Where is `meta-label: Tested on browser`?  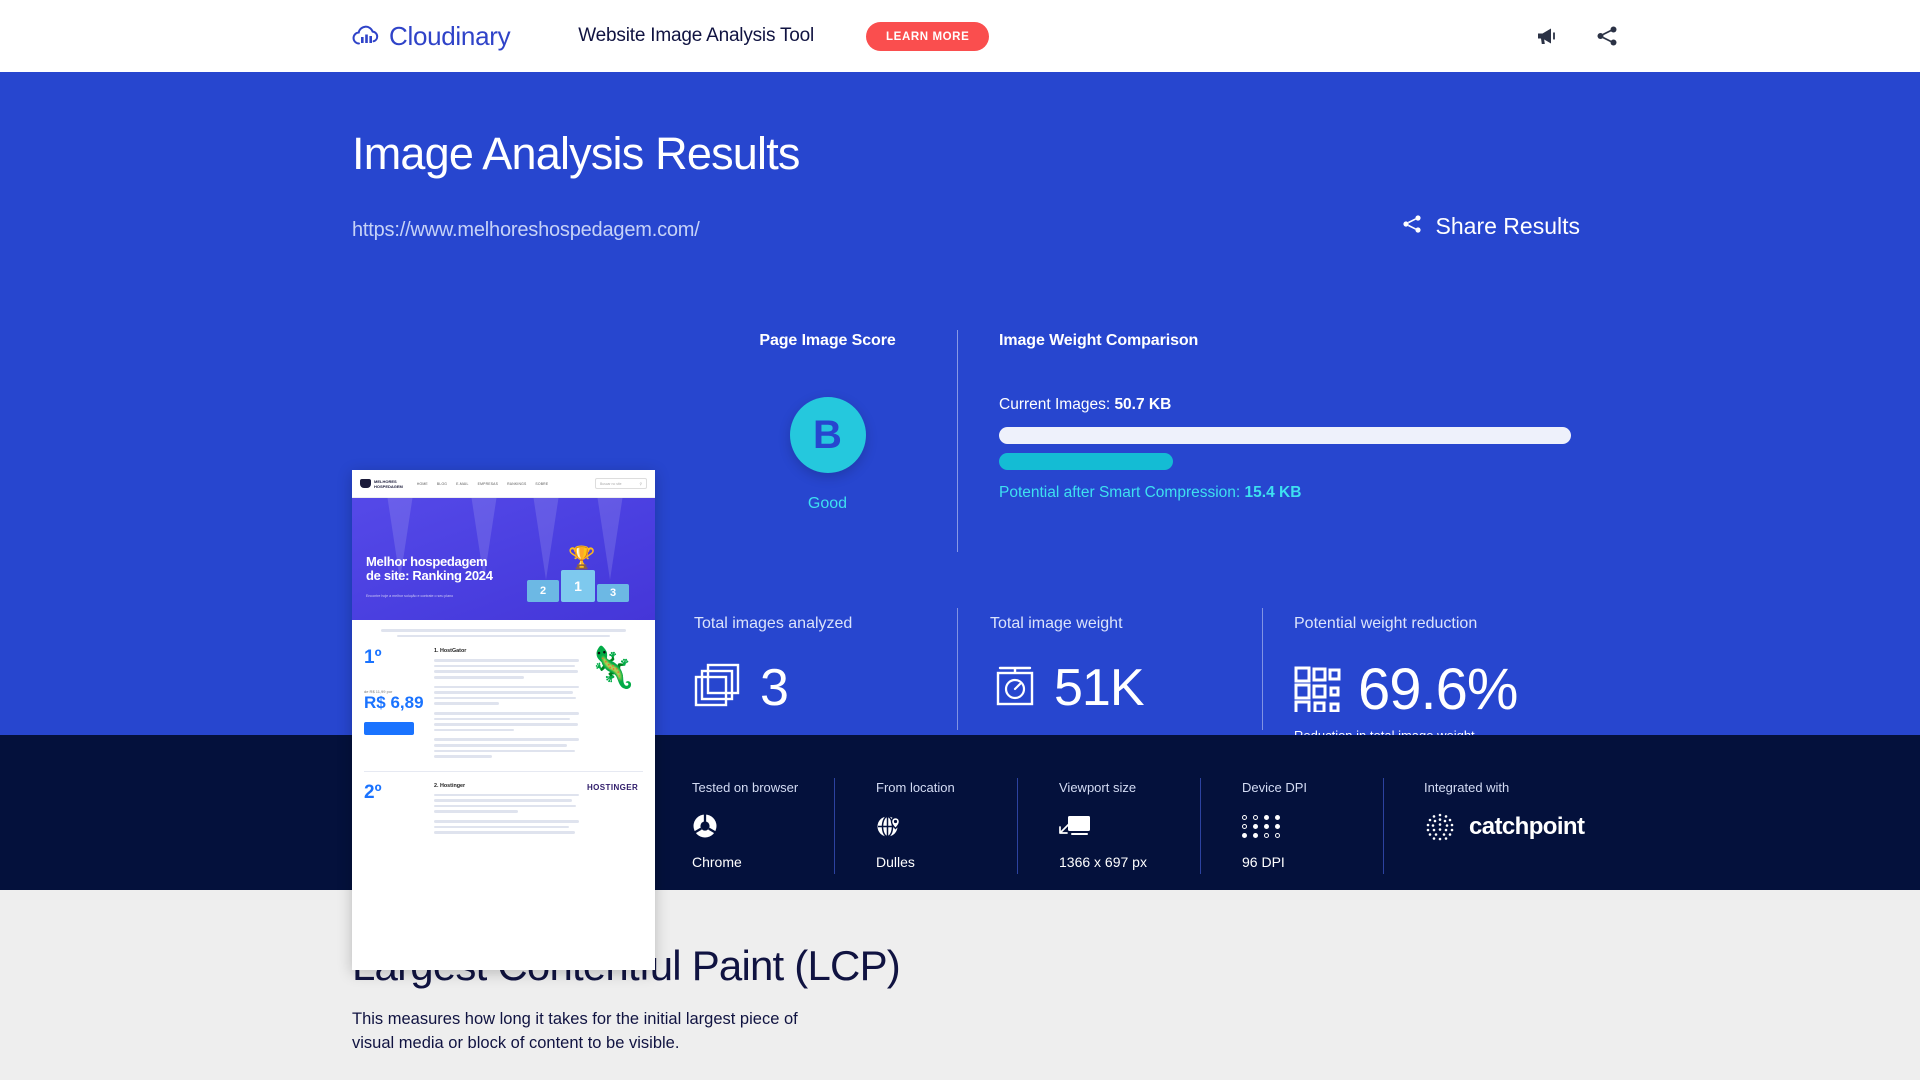
meta-label: Tested on browser is located at coordinates (745, 787).